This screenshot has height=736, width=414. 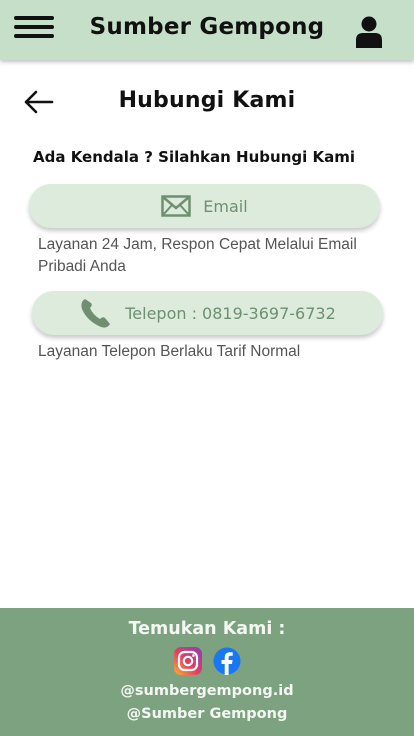 I want to click on user-icon, so click(x=369, y=32).